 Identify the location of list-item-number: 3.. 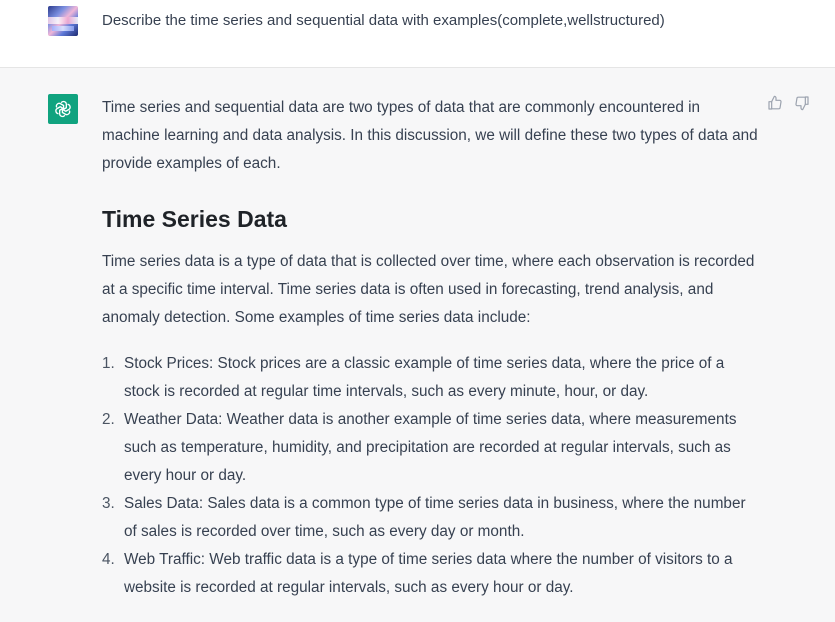
(108, 503).